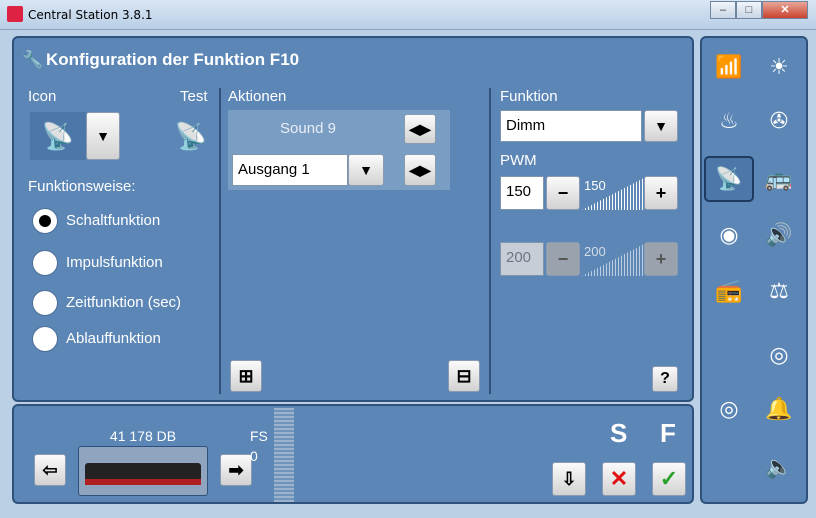 This screenshot has height=518, width=816. Describe the element at coordinates (420, 129) in the screenshot. I see `action-move-button: ◀▶` at that location.